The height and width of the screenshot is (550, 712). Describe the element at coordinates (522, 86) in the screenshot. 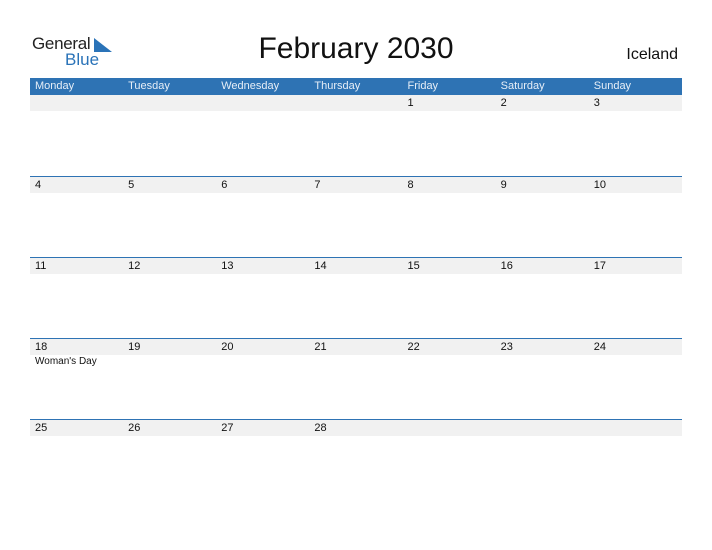

I see `weekday-saturday: Saturday` at that location.